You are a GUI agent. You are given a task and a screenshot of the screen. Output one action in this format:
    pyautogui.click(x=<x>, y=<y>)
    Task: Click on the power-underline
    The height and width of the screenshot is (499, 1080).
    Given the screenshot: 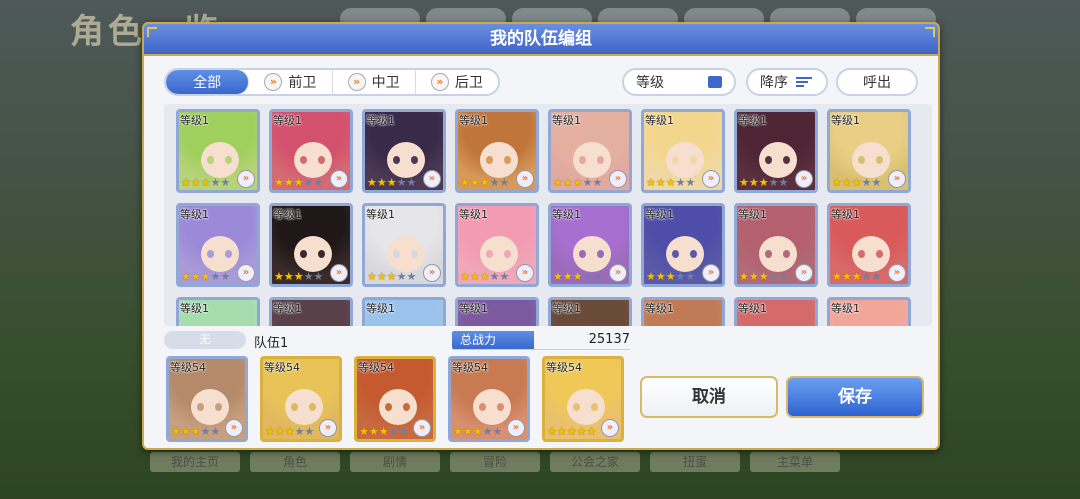 What is the action you would take?
    pyautogui.click(x=541, y=349)
    